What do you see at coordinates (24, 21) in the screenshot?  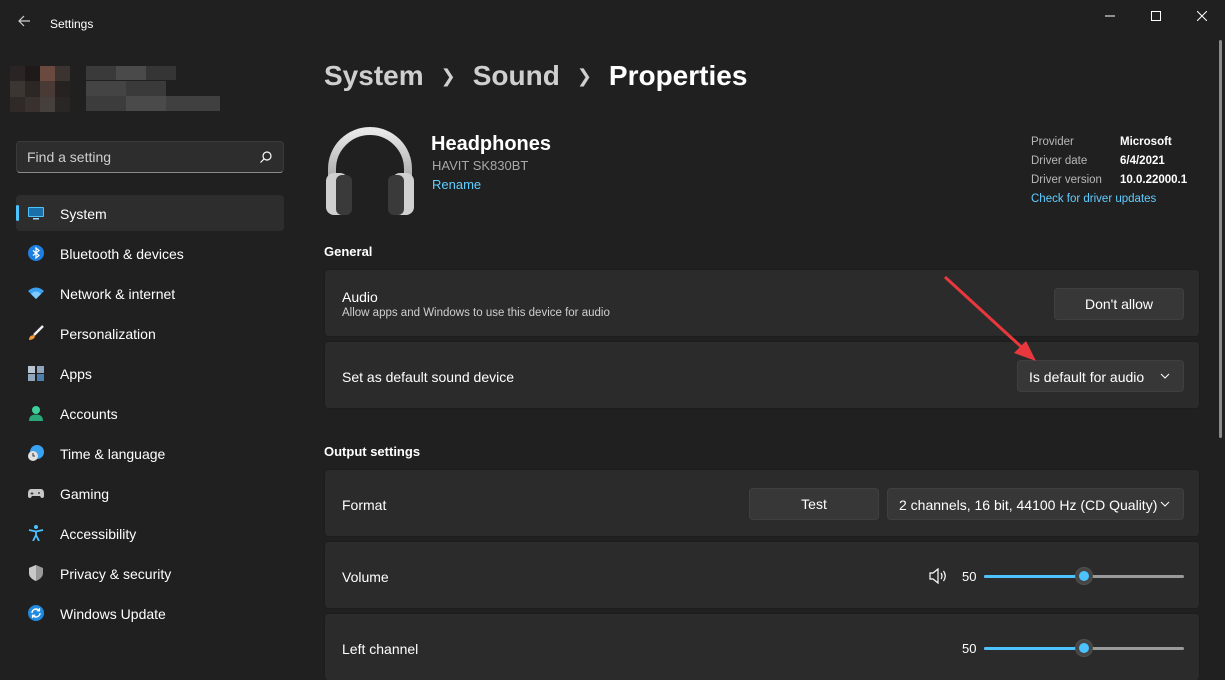 I see `back-arrow-icon` at bounding box center [24, 21].